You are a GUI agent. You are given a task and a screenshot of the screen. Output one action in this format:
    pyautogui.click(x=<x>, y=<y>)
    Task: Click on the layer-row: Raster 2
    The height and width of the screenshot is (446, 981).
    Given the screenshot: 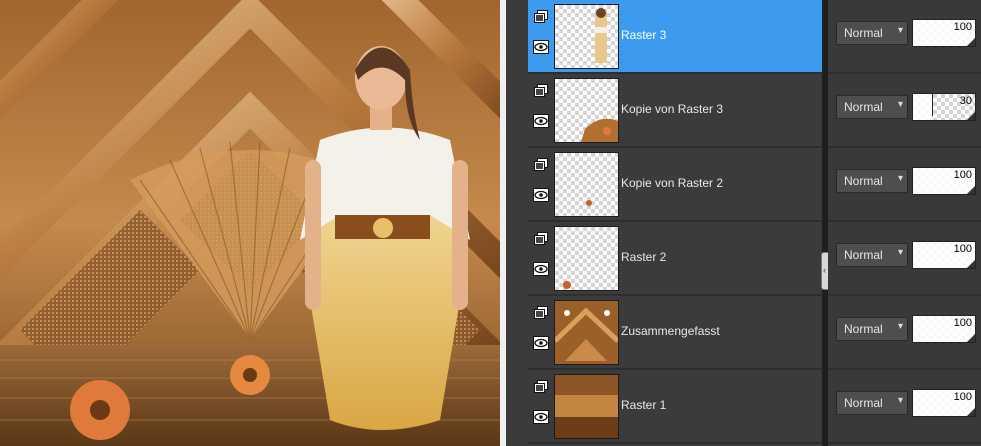 What is the action you would take?
    pyautogui.click(x=675, y=259)
    